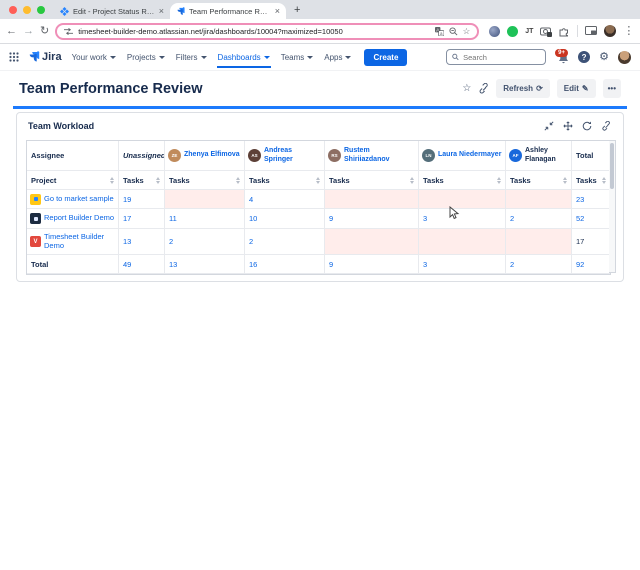 This screenshot has height=570, width=640. Describe the element at coordinates (14, 57) in the screenshot. I see `app-switcher-icon` at that location.